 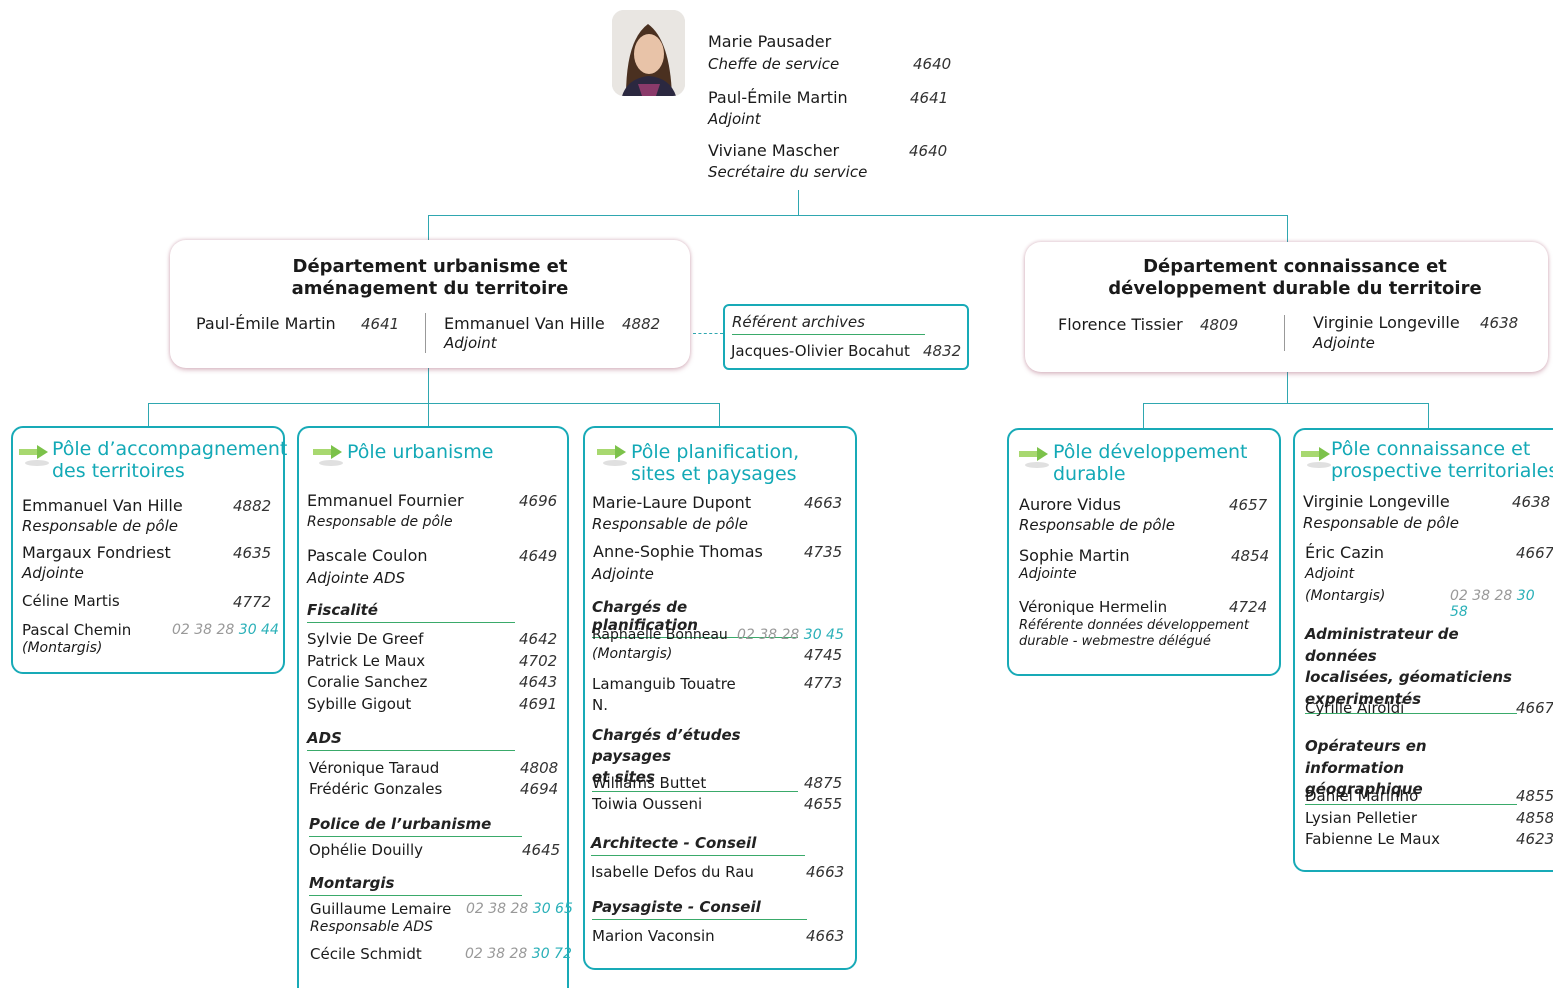 I want to click on person-number: 4657, so click(x=1248, y=505).